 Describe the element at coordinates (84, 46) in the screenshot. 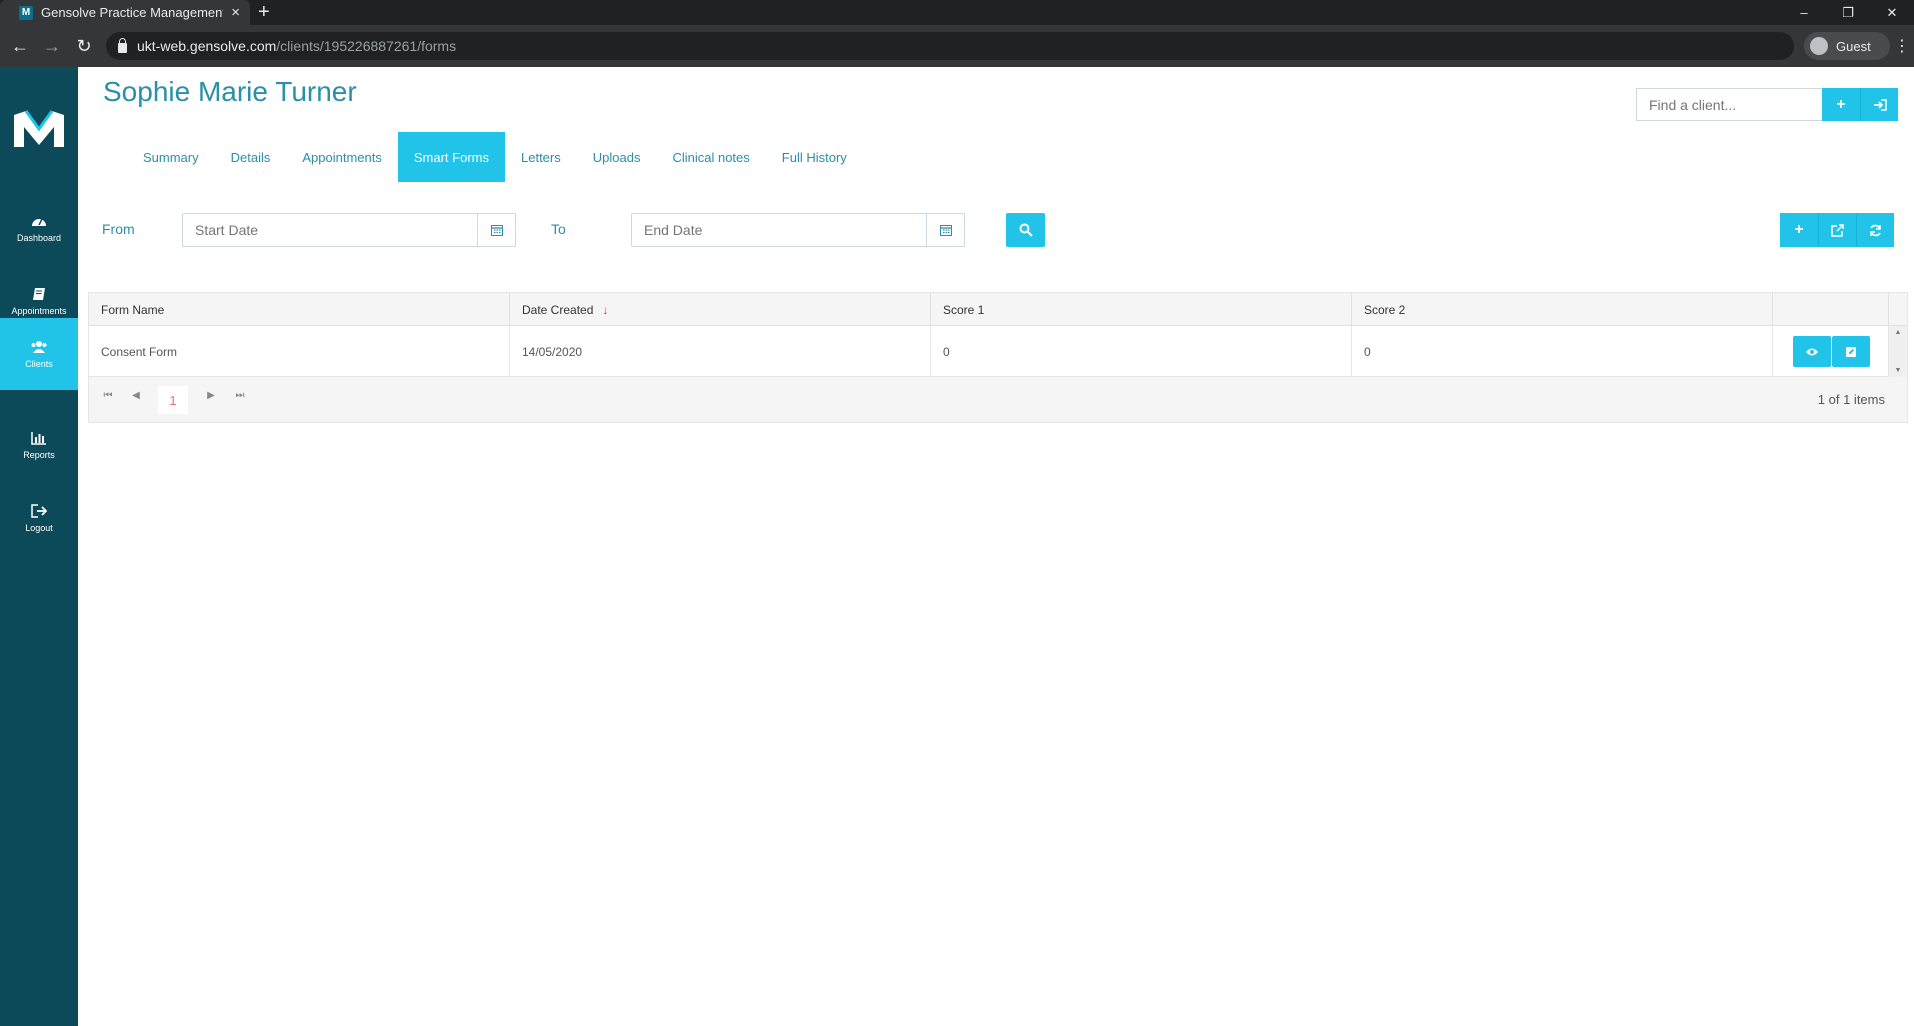

I see `reload-icon: ↻` at that location.